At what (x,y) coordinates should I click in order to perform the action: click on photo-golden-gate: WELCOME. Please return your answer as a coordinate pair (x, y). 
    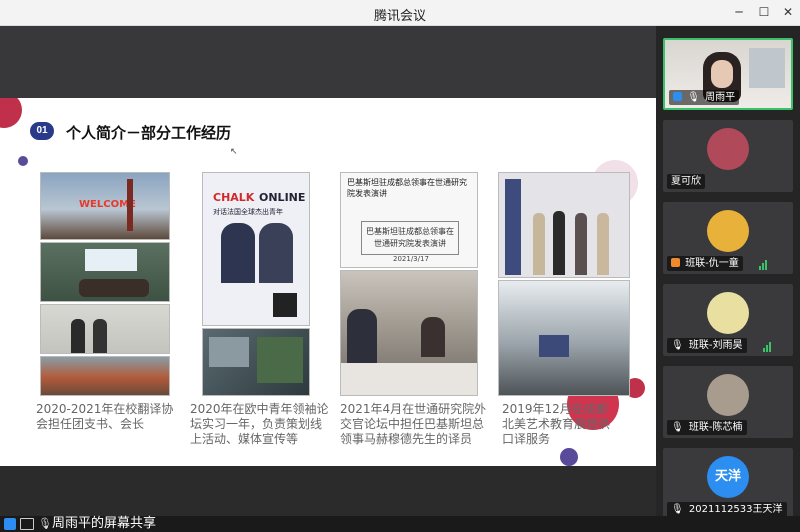
    Looking at the image, I should click on (105, 206).